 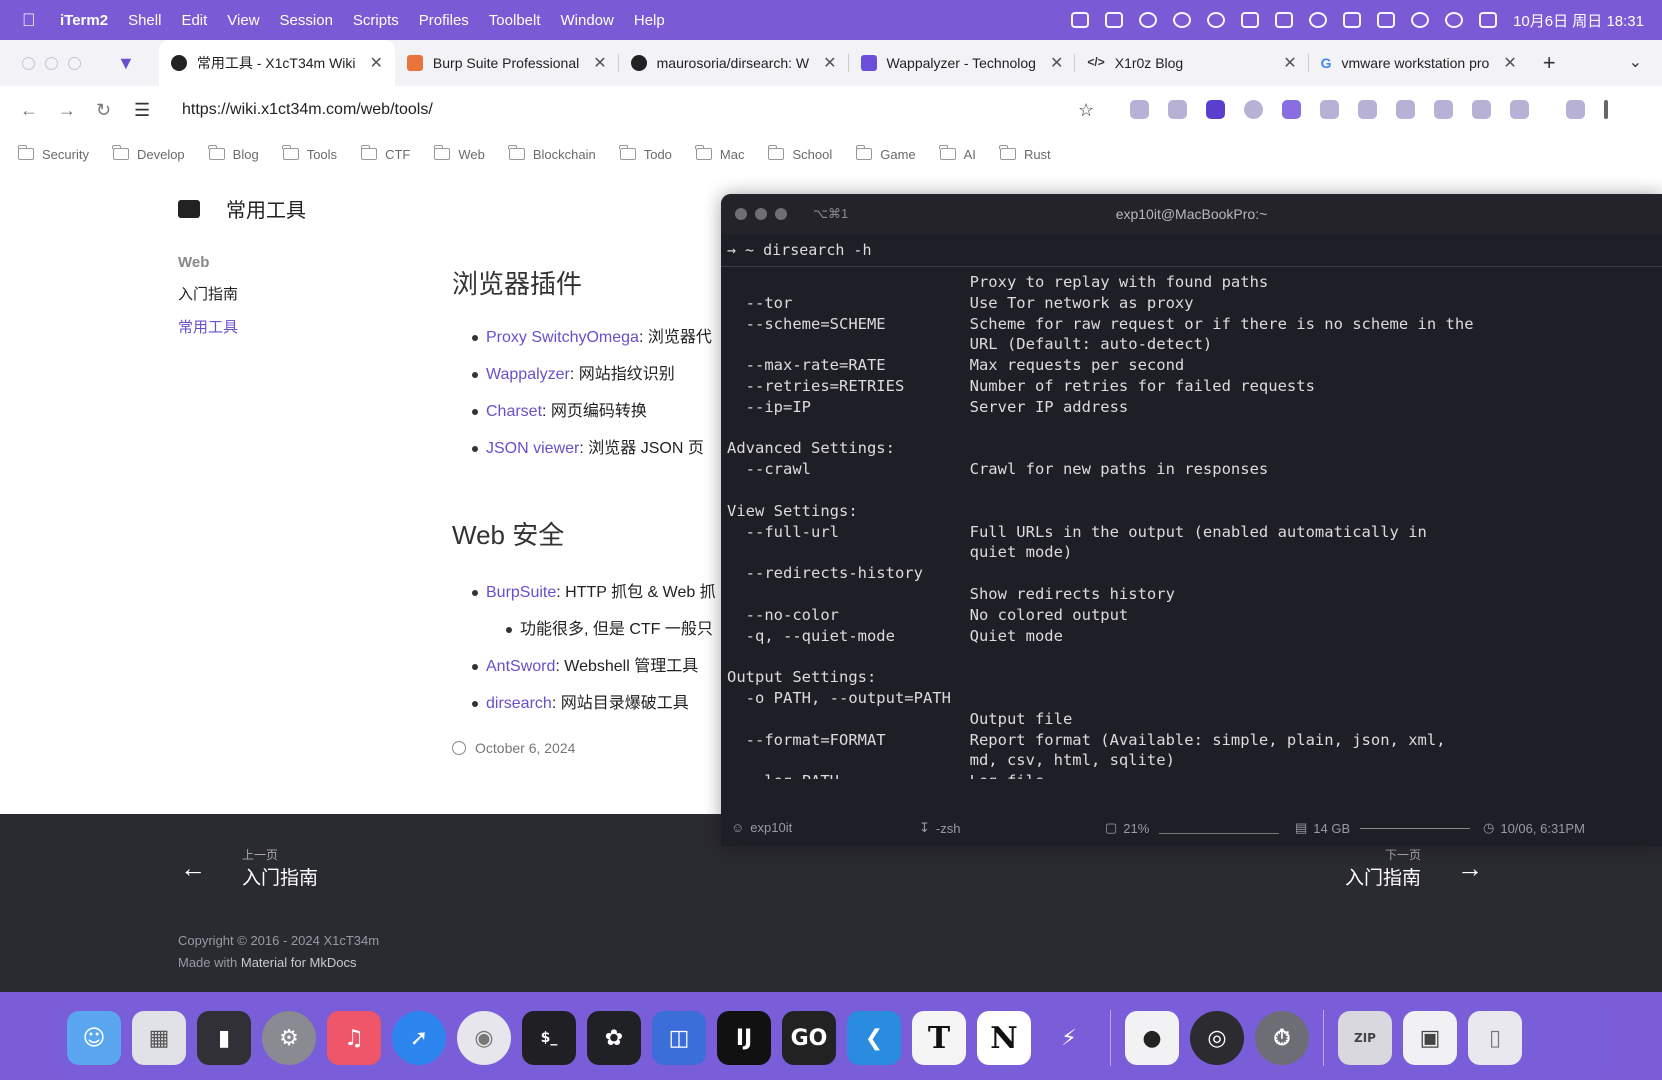 I want to click on link-wappalyzer: Wappalyzer, so click(x=528, y=374).